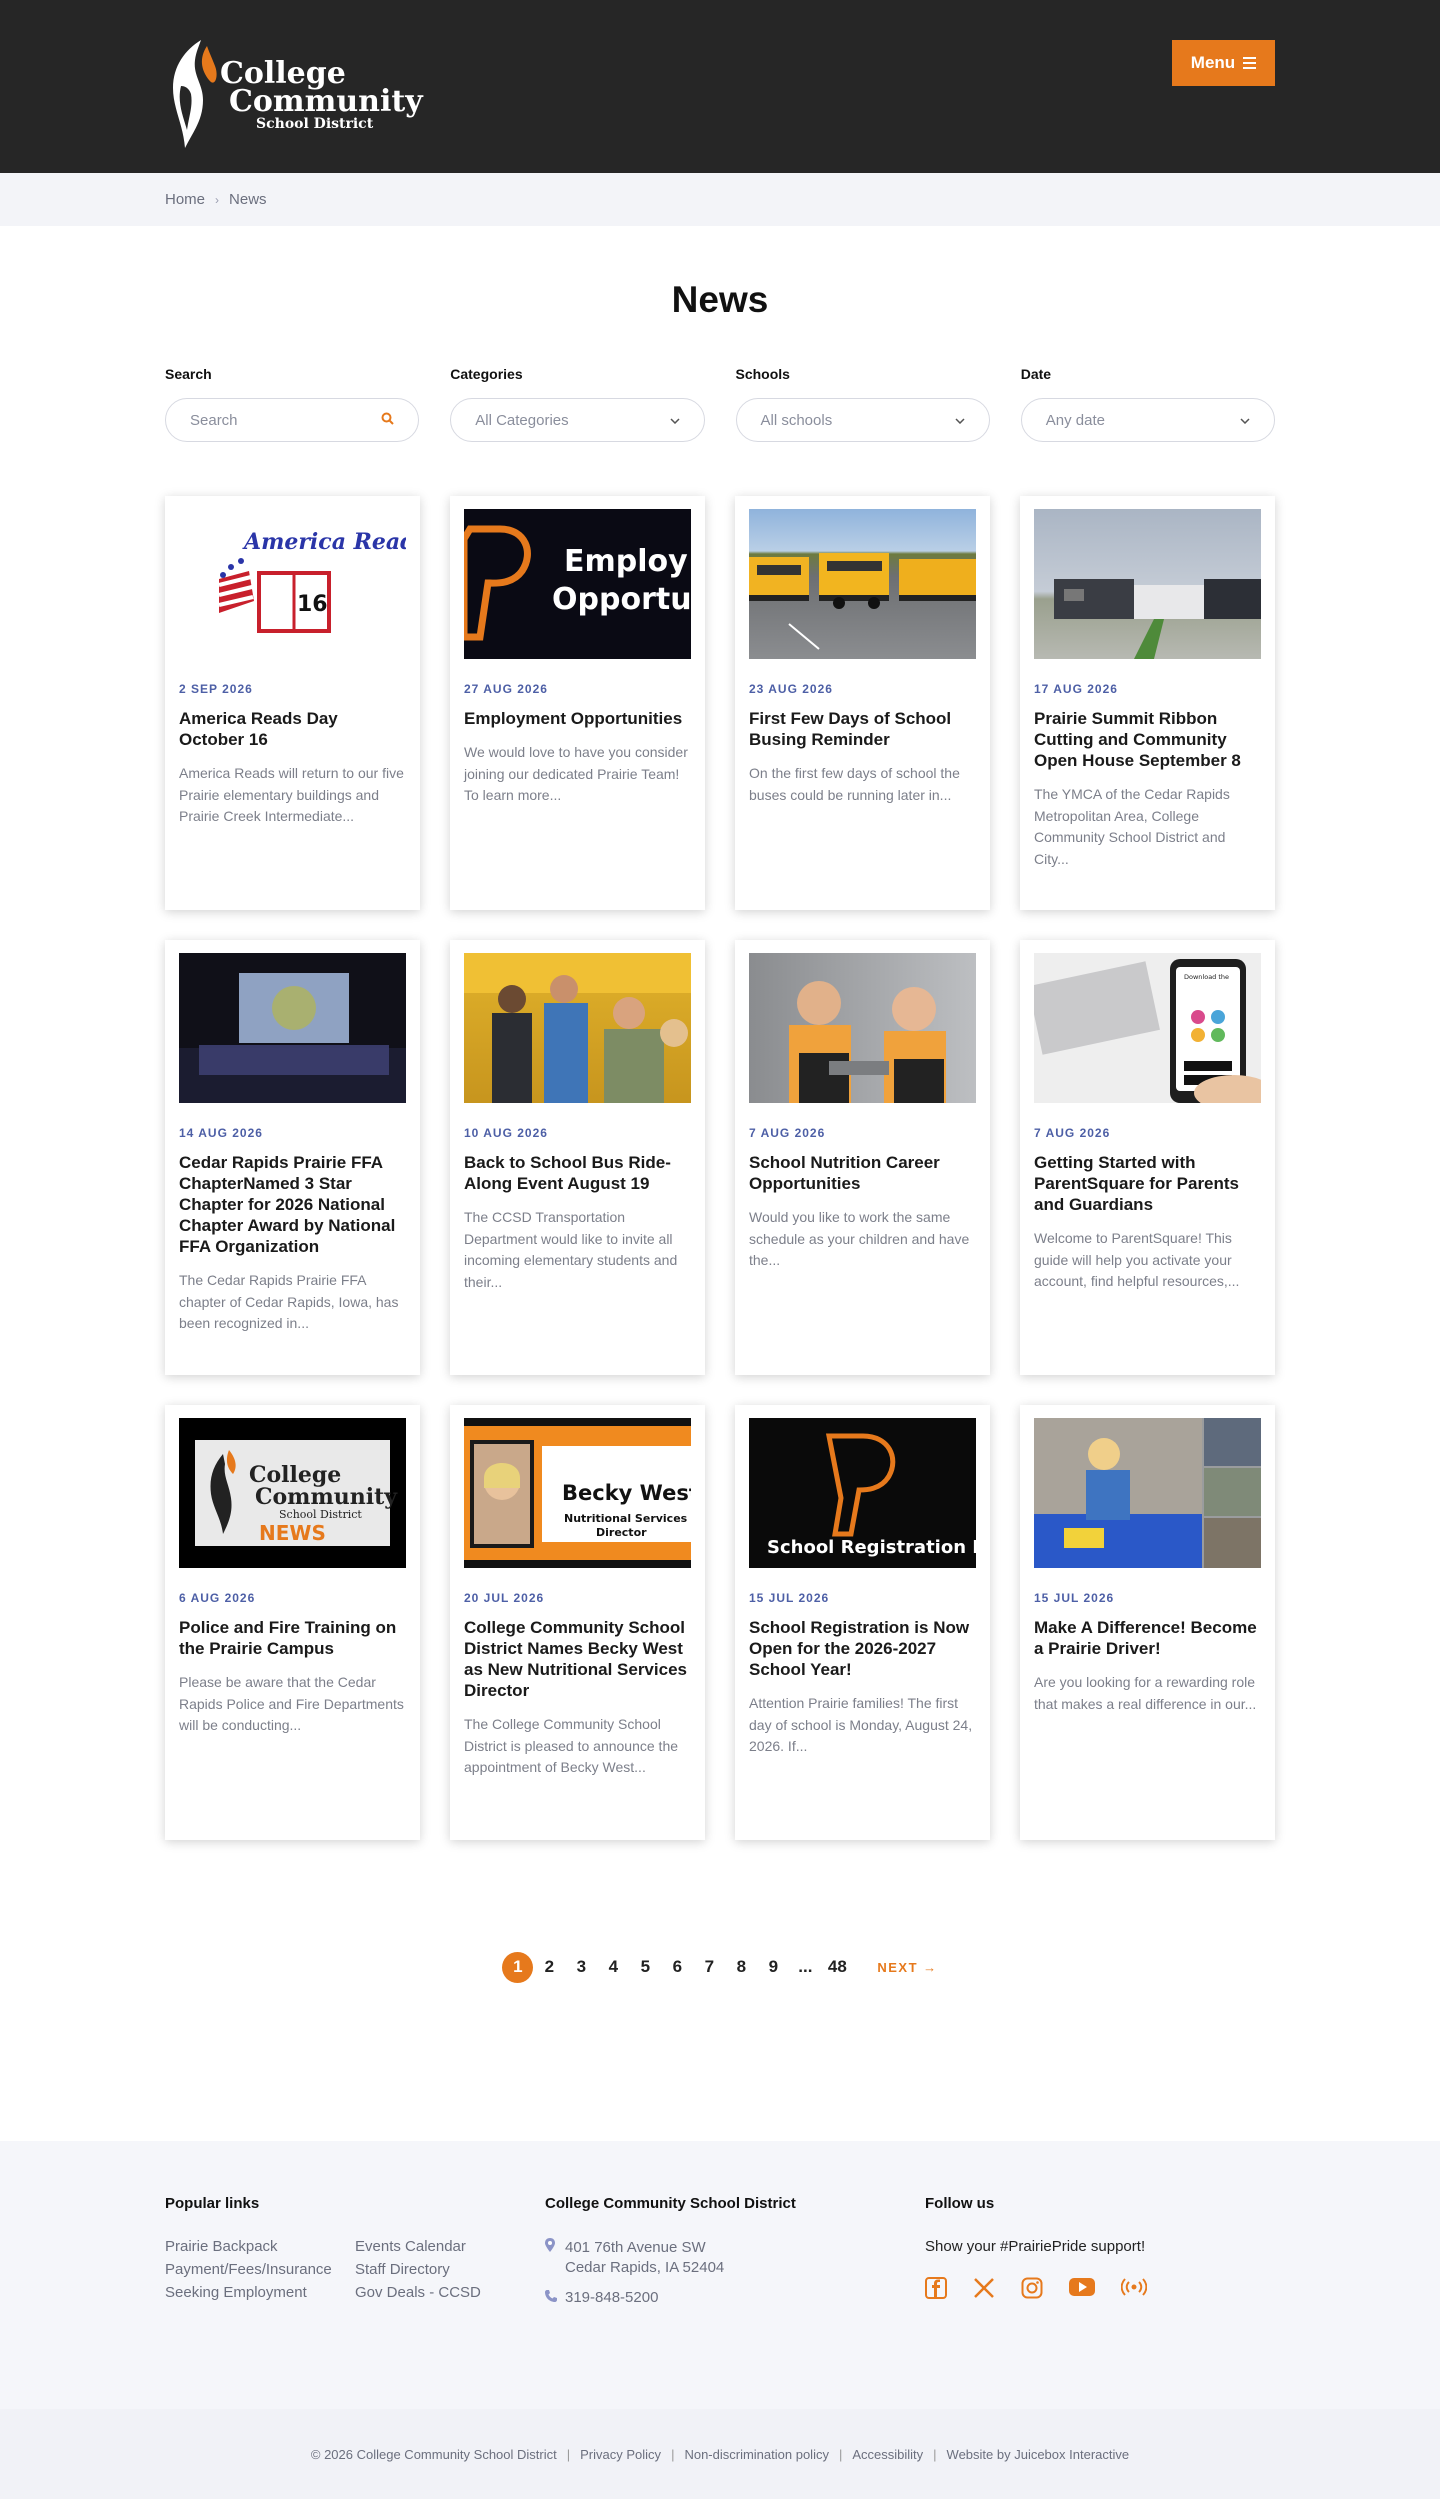  Describe the element at coordinates (504, 1598) in the screenshot. I see `article-date: 20 JUL 2026` at that location.